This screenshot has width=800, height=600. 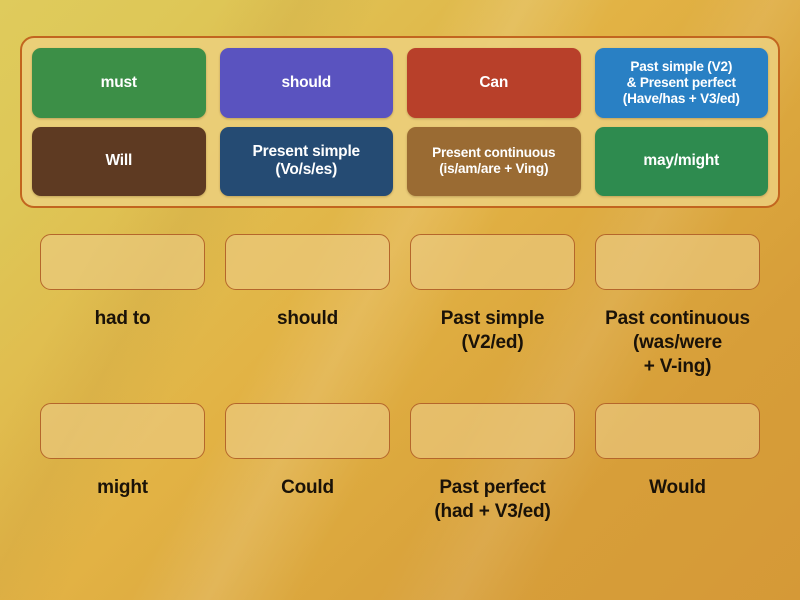 What do you see at coordinates (677, 487) in the screenshot?
I see `answer-label-would: Would` at bounding box center [677, 487].